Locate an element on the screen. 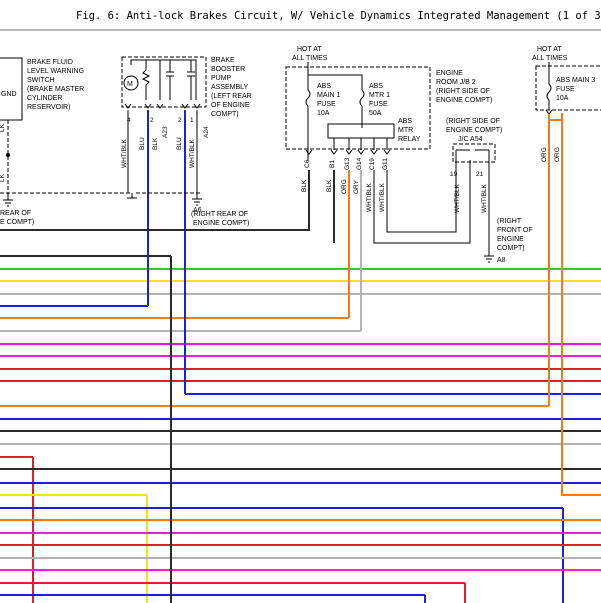 This screenshot has height=603, width=601. fuse2-line-2: MTR 1 is located at coordinates (379, 95).